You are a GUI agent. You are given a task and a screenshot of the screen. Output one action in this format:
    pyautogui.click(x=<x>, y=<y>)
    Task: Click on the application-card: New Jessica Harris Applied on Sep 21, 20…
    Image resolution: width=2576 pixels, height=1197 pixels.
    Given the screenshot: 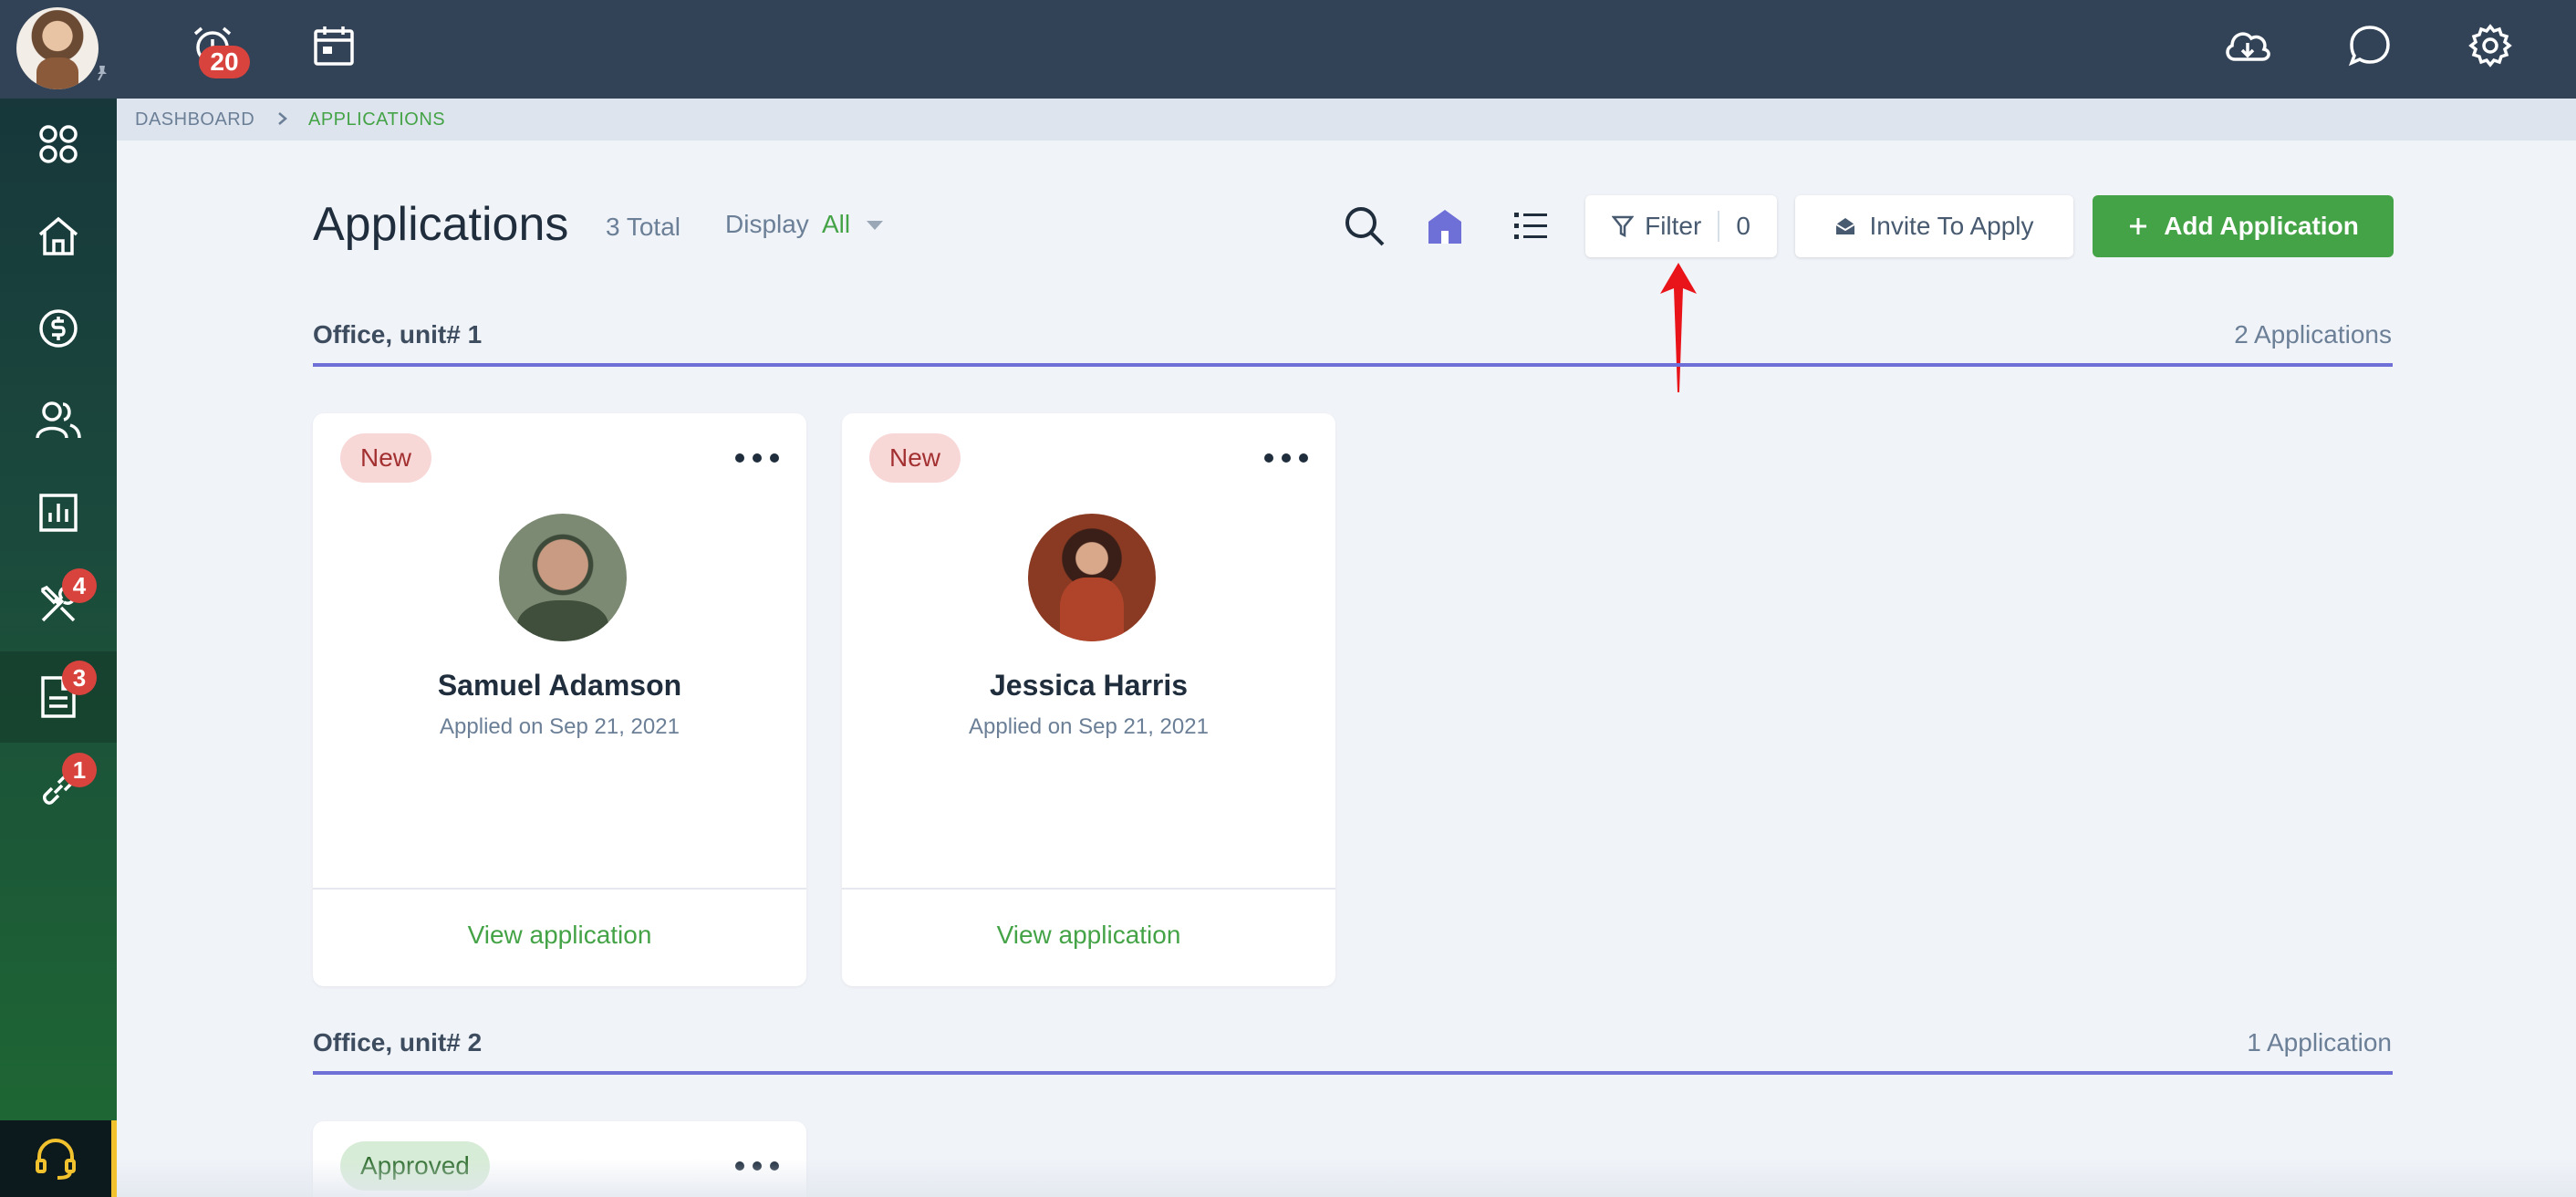 What is the action you would take?
    pyautogui.click(x=1088, y=699)
    